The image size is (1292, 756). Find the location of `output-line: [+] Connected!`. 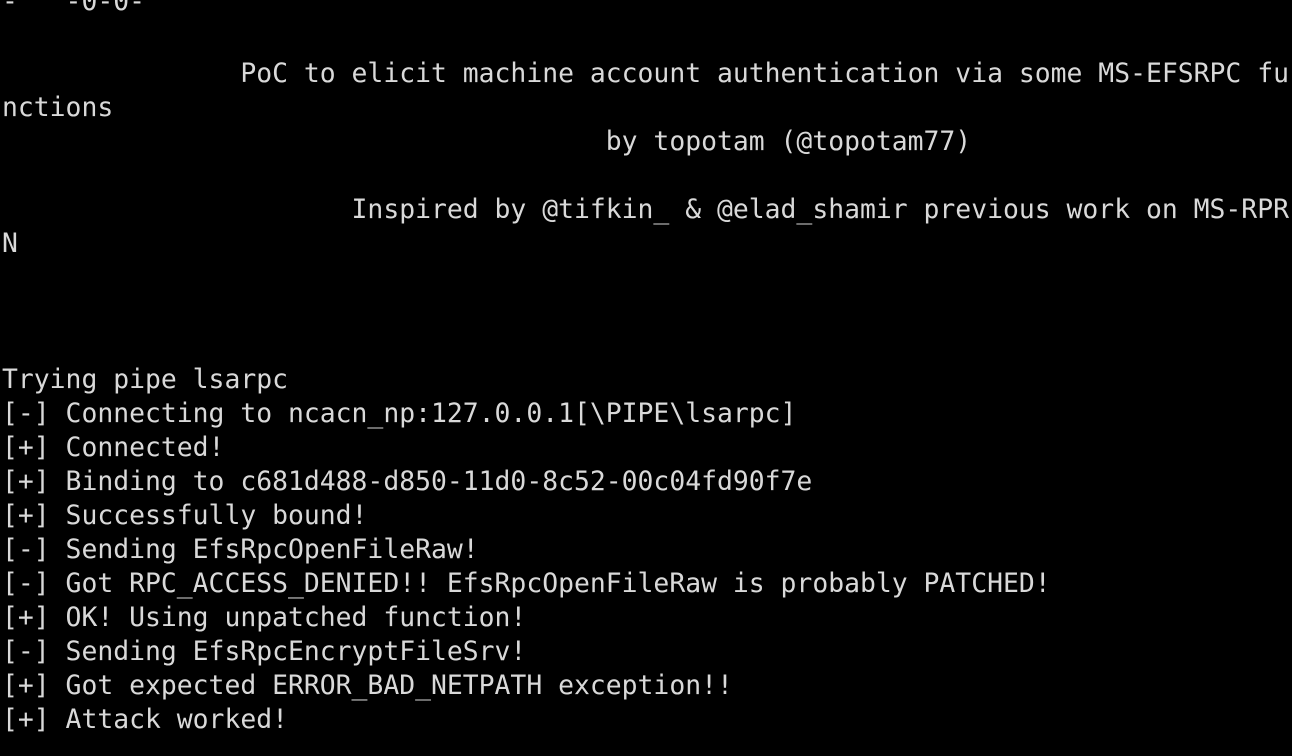

output-line: [+] Connected! is located at coordinates (113, 447).